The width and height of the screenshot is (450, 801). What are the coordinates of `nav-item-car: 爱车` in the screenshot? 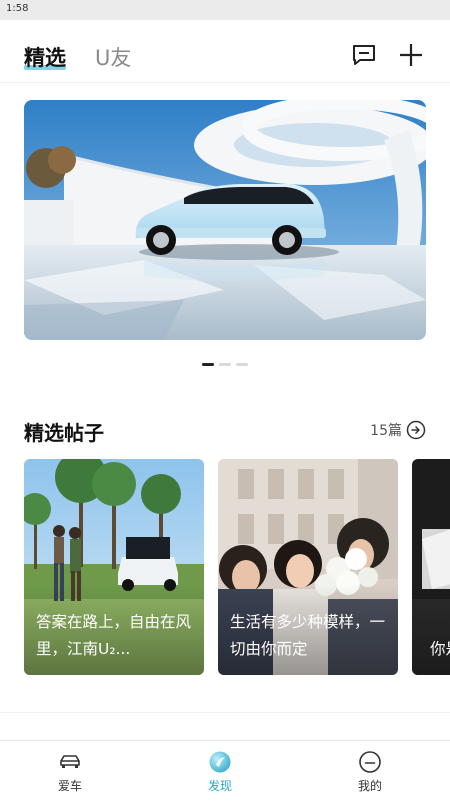 It's located at (70, 771).